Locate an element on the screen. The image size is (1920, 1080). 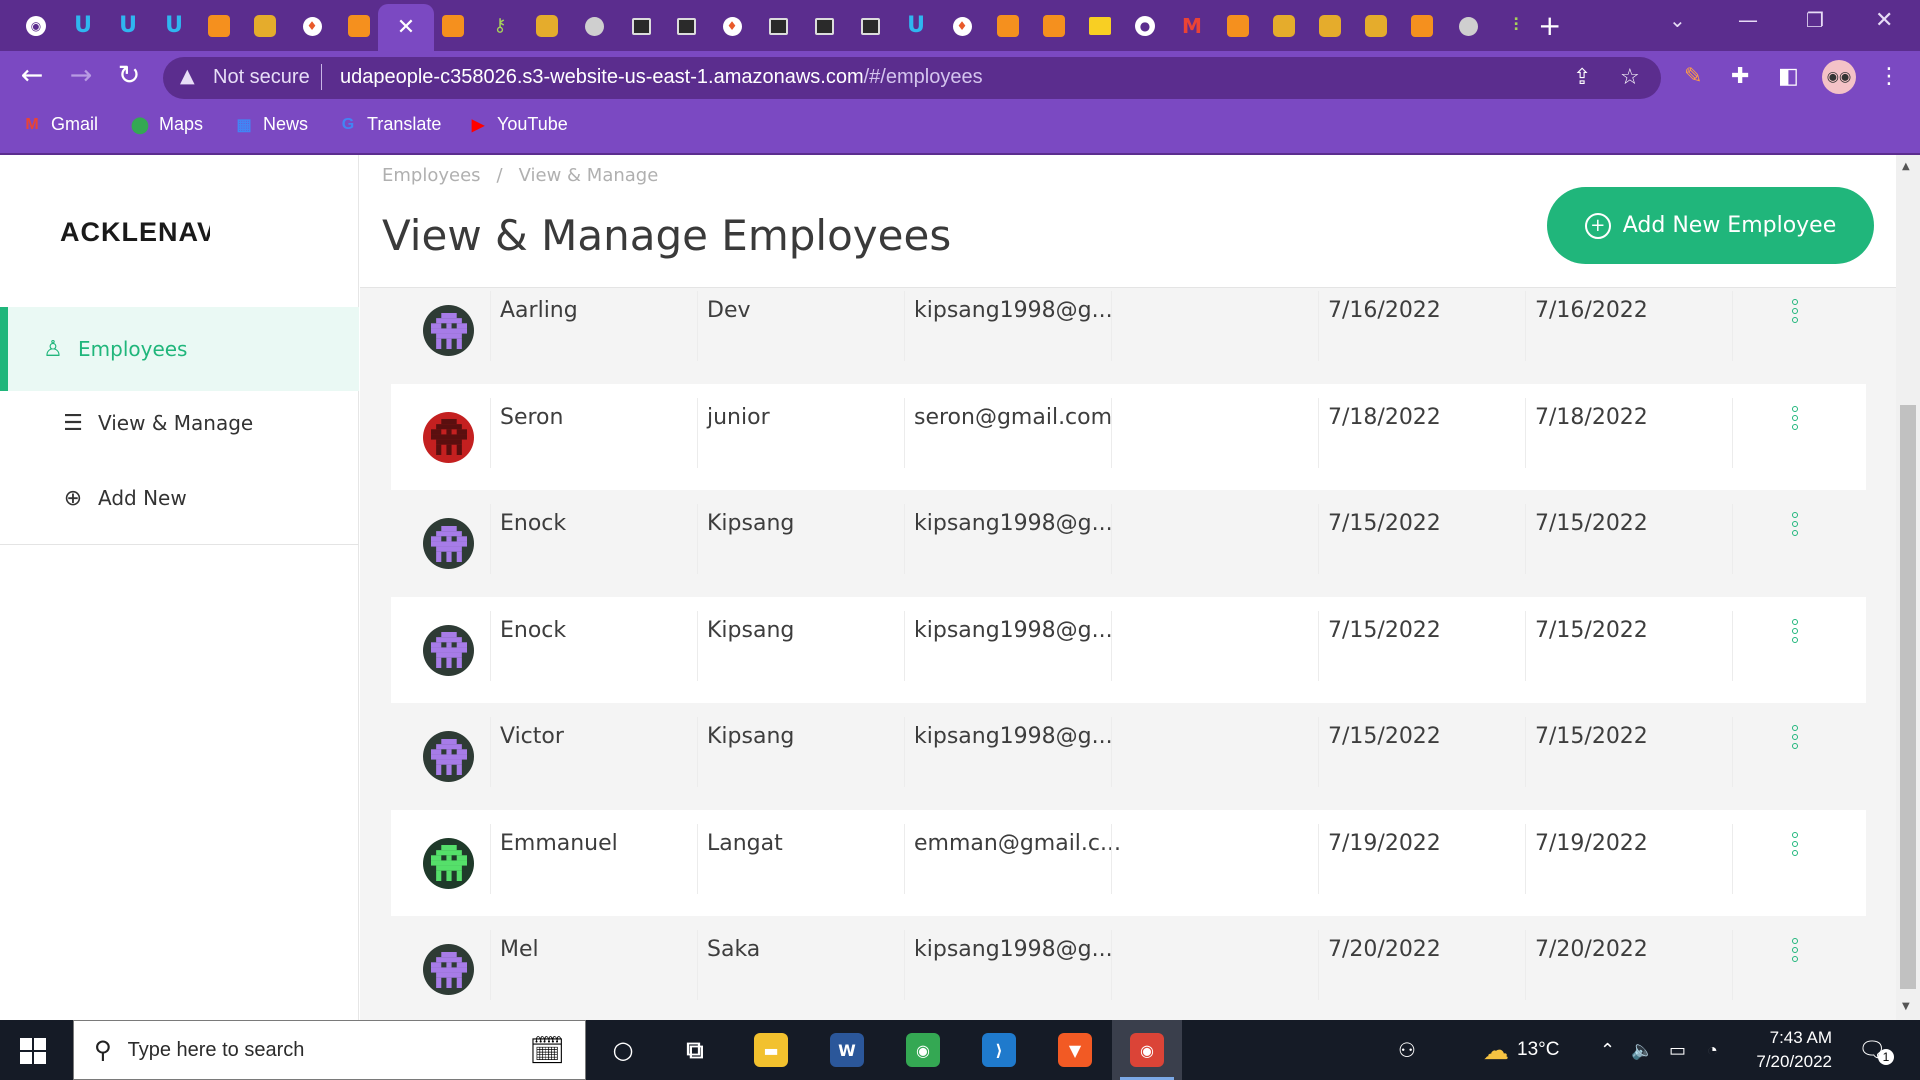
volume-icon: 🔈 is located at coordinates (1642, 1050).